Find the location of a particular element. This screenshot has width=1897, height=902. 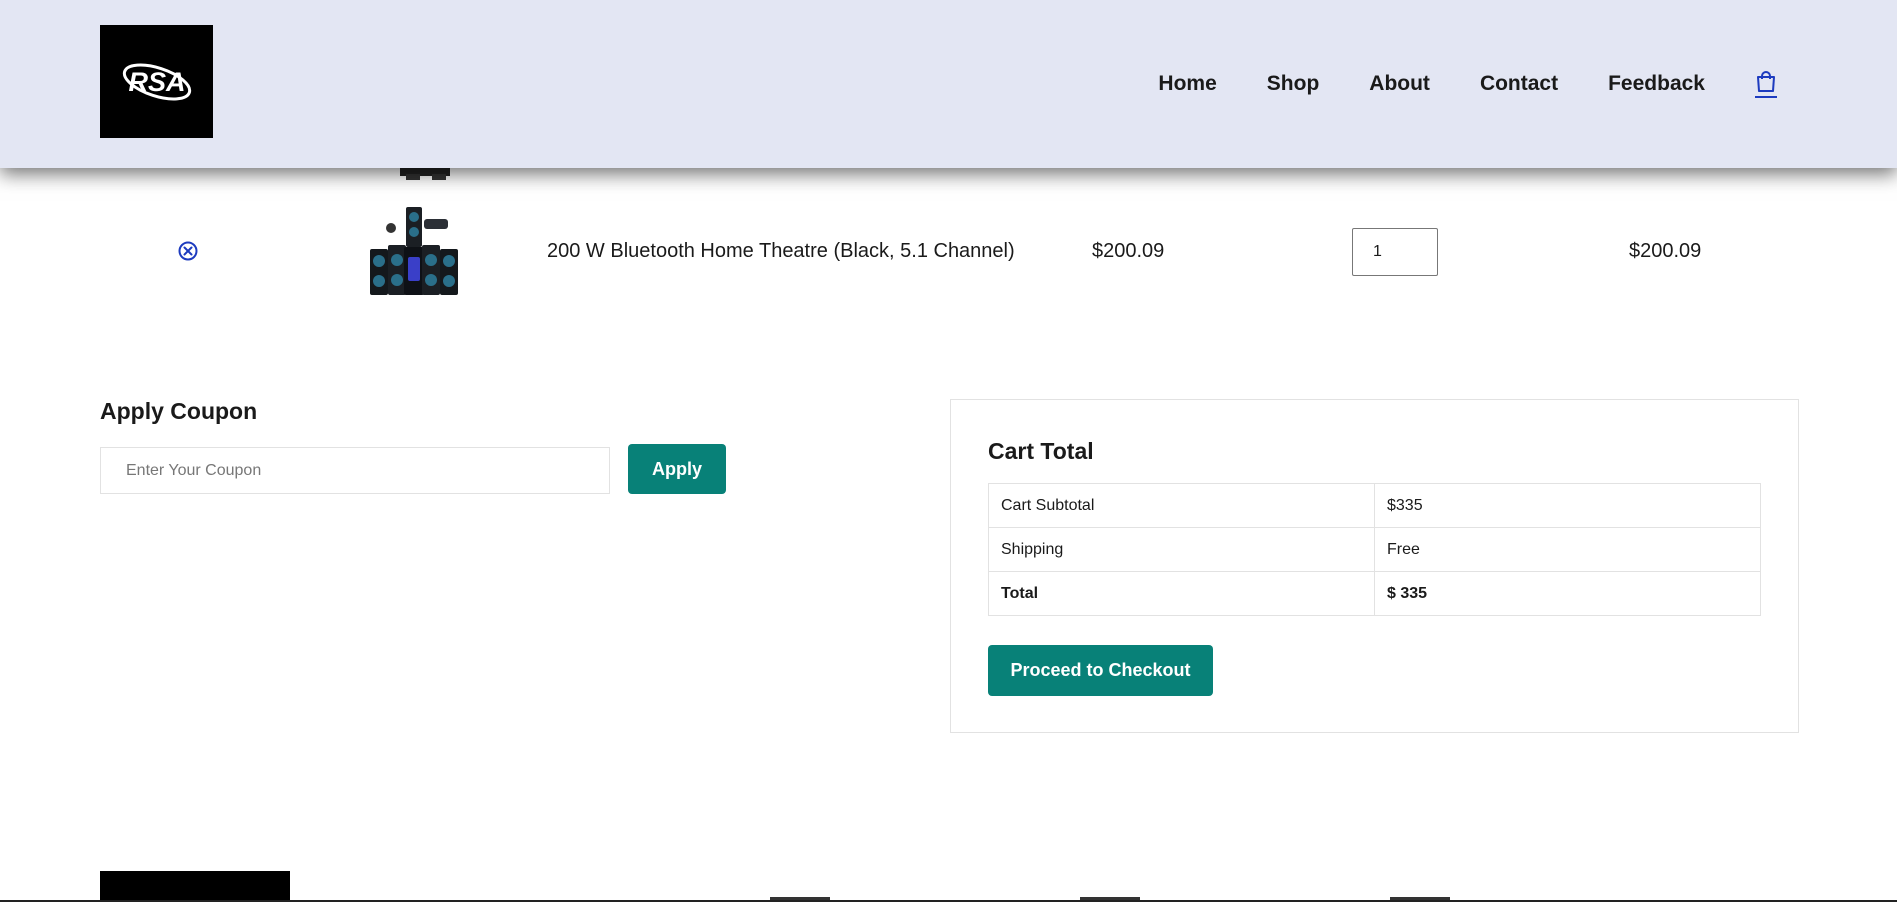

total-value: $ 335 is located at coordinates (1567, 593).